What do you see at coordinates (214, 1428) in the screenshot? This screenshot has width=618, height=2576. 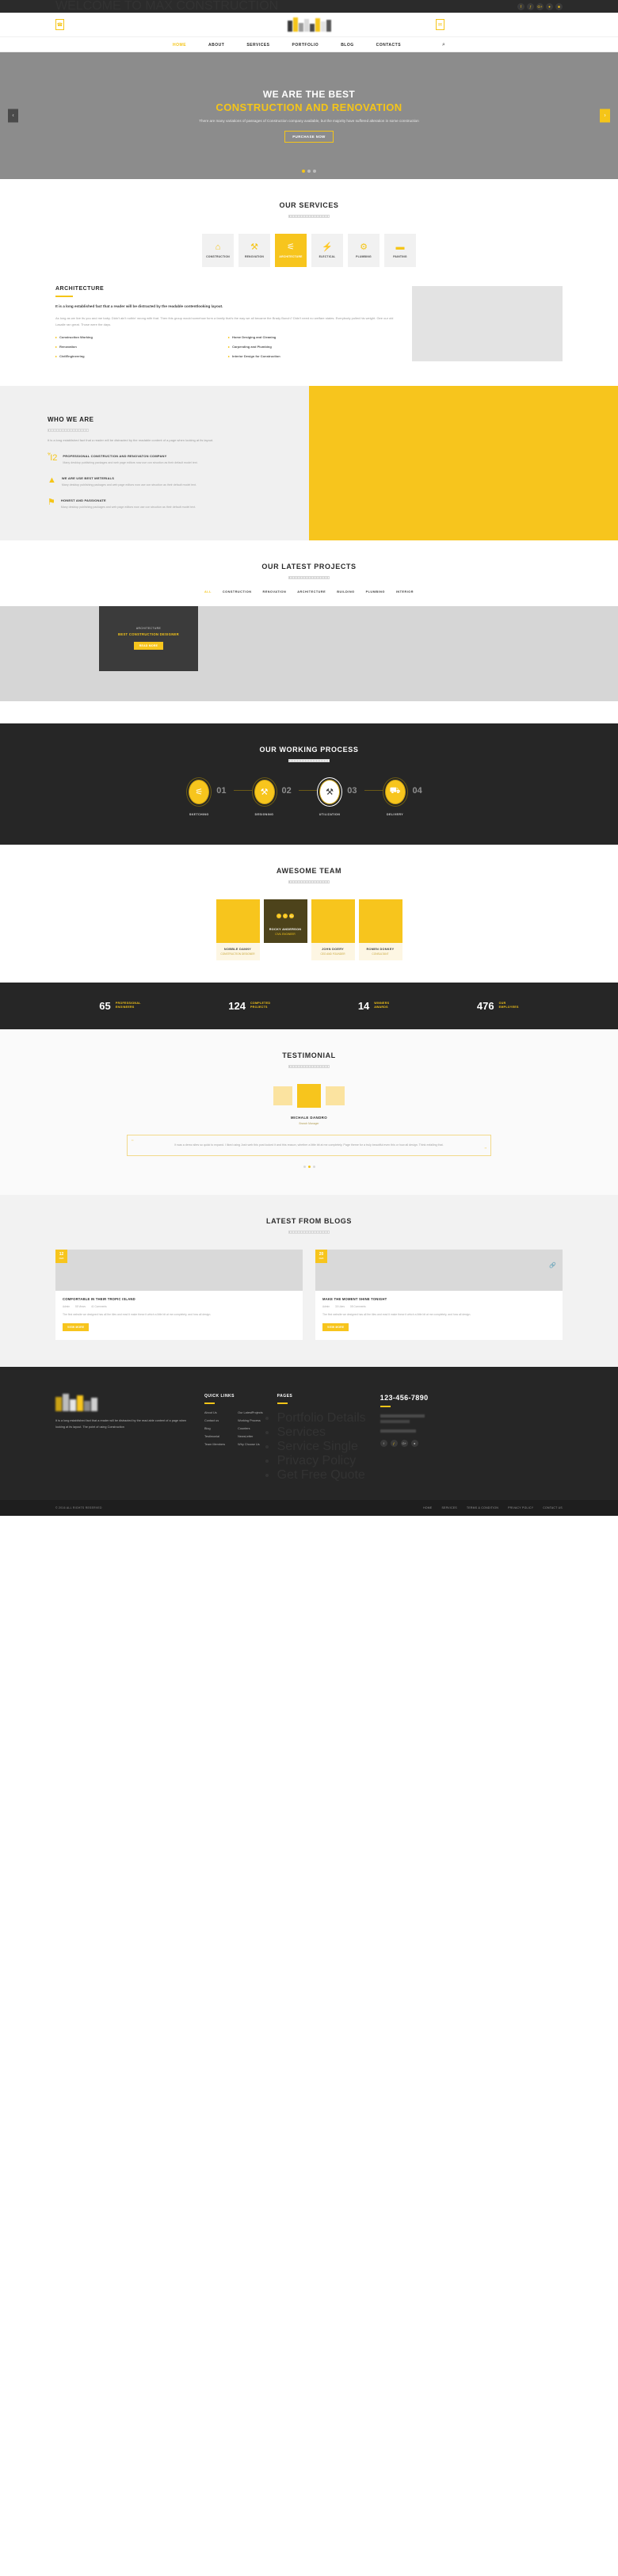 I see `footer-link: Blog` at bounding box center [214, 1428].